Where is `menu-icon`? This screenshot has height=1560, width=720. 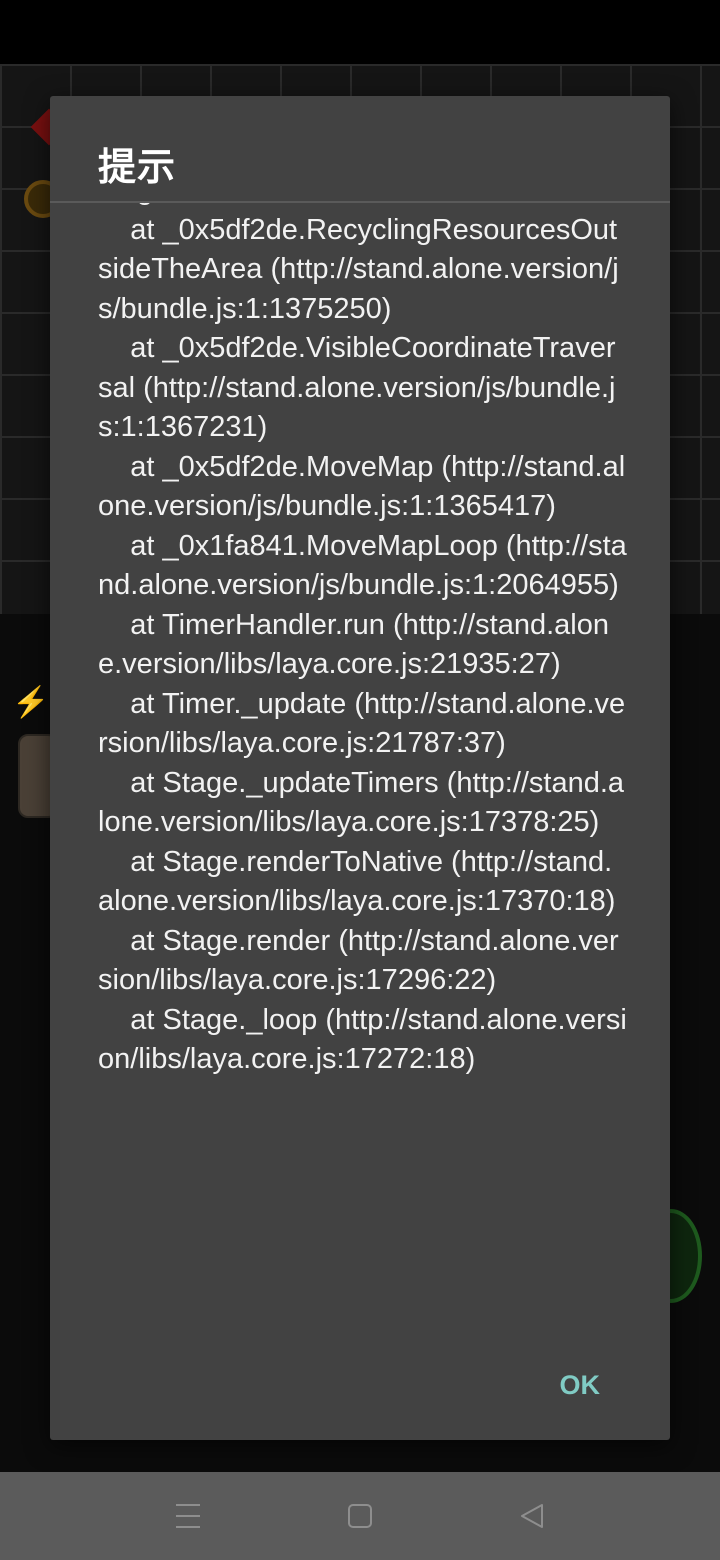
menu-icon is located at coordinates (188, 1516).